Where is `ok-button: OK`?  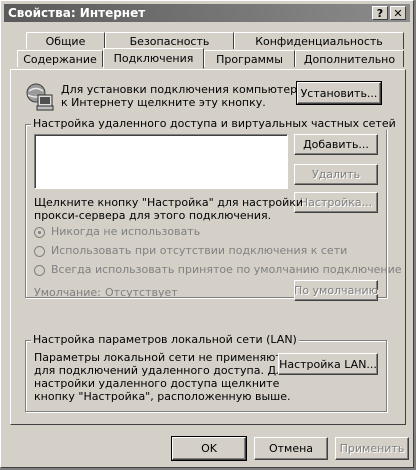
ok-button: OK is located at coordinates (209, 448).